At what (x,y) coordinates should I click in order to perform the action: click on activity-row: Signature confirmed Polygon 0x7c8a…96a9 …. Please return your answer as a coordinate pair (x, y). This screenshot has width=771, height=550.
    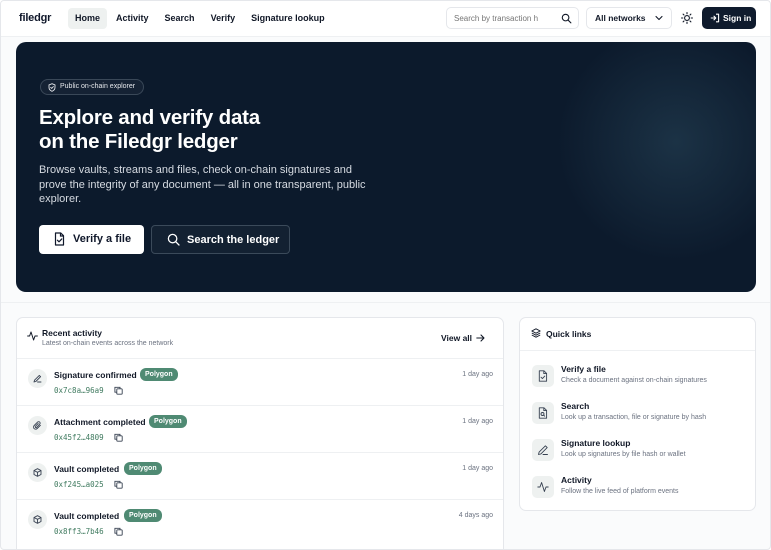
    Looking at the image, I should click on (260, 382).